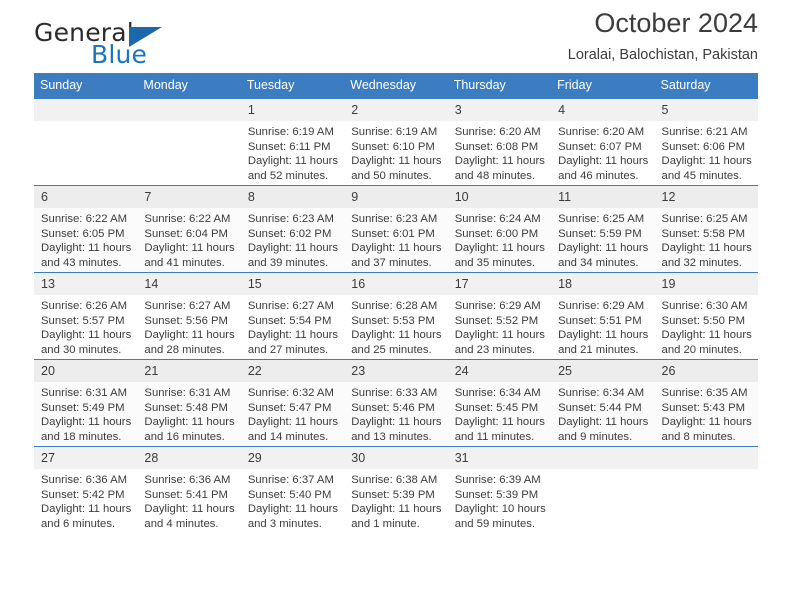 Image resolution: width=792 pixels, height=612 pixels. What do you see at coordinates (662, 55) in the screenshot?
I see `page-subtitle: Loralai, Balochistan, Pakistan` at bounding box center [662, 55].